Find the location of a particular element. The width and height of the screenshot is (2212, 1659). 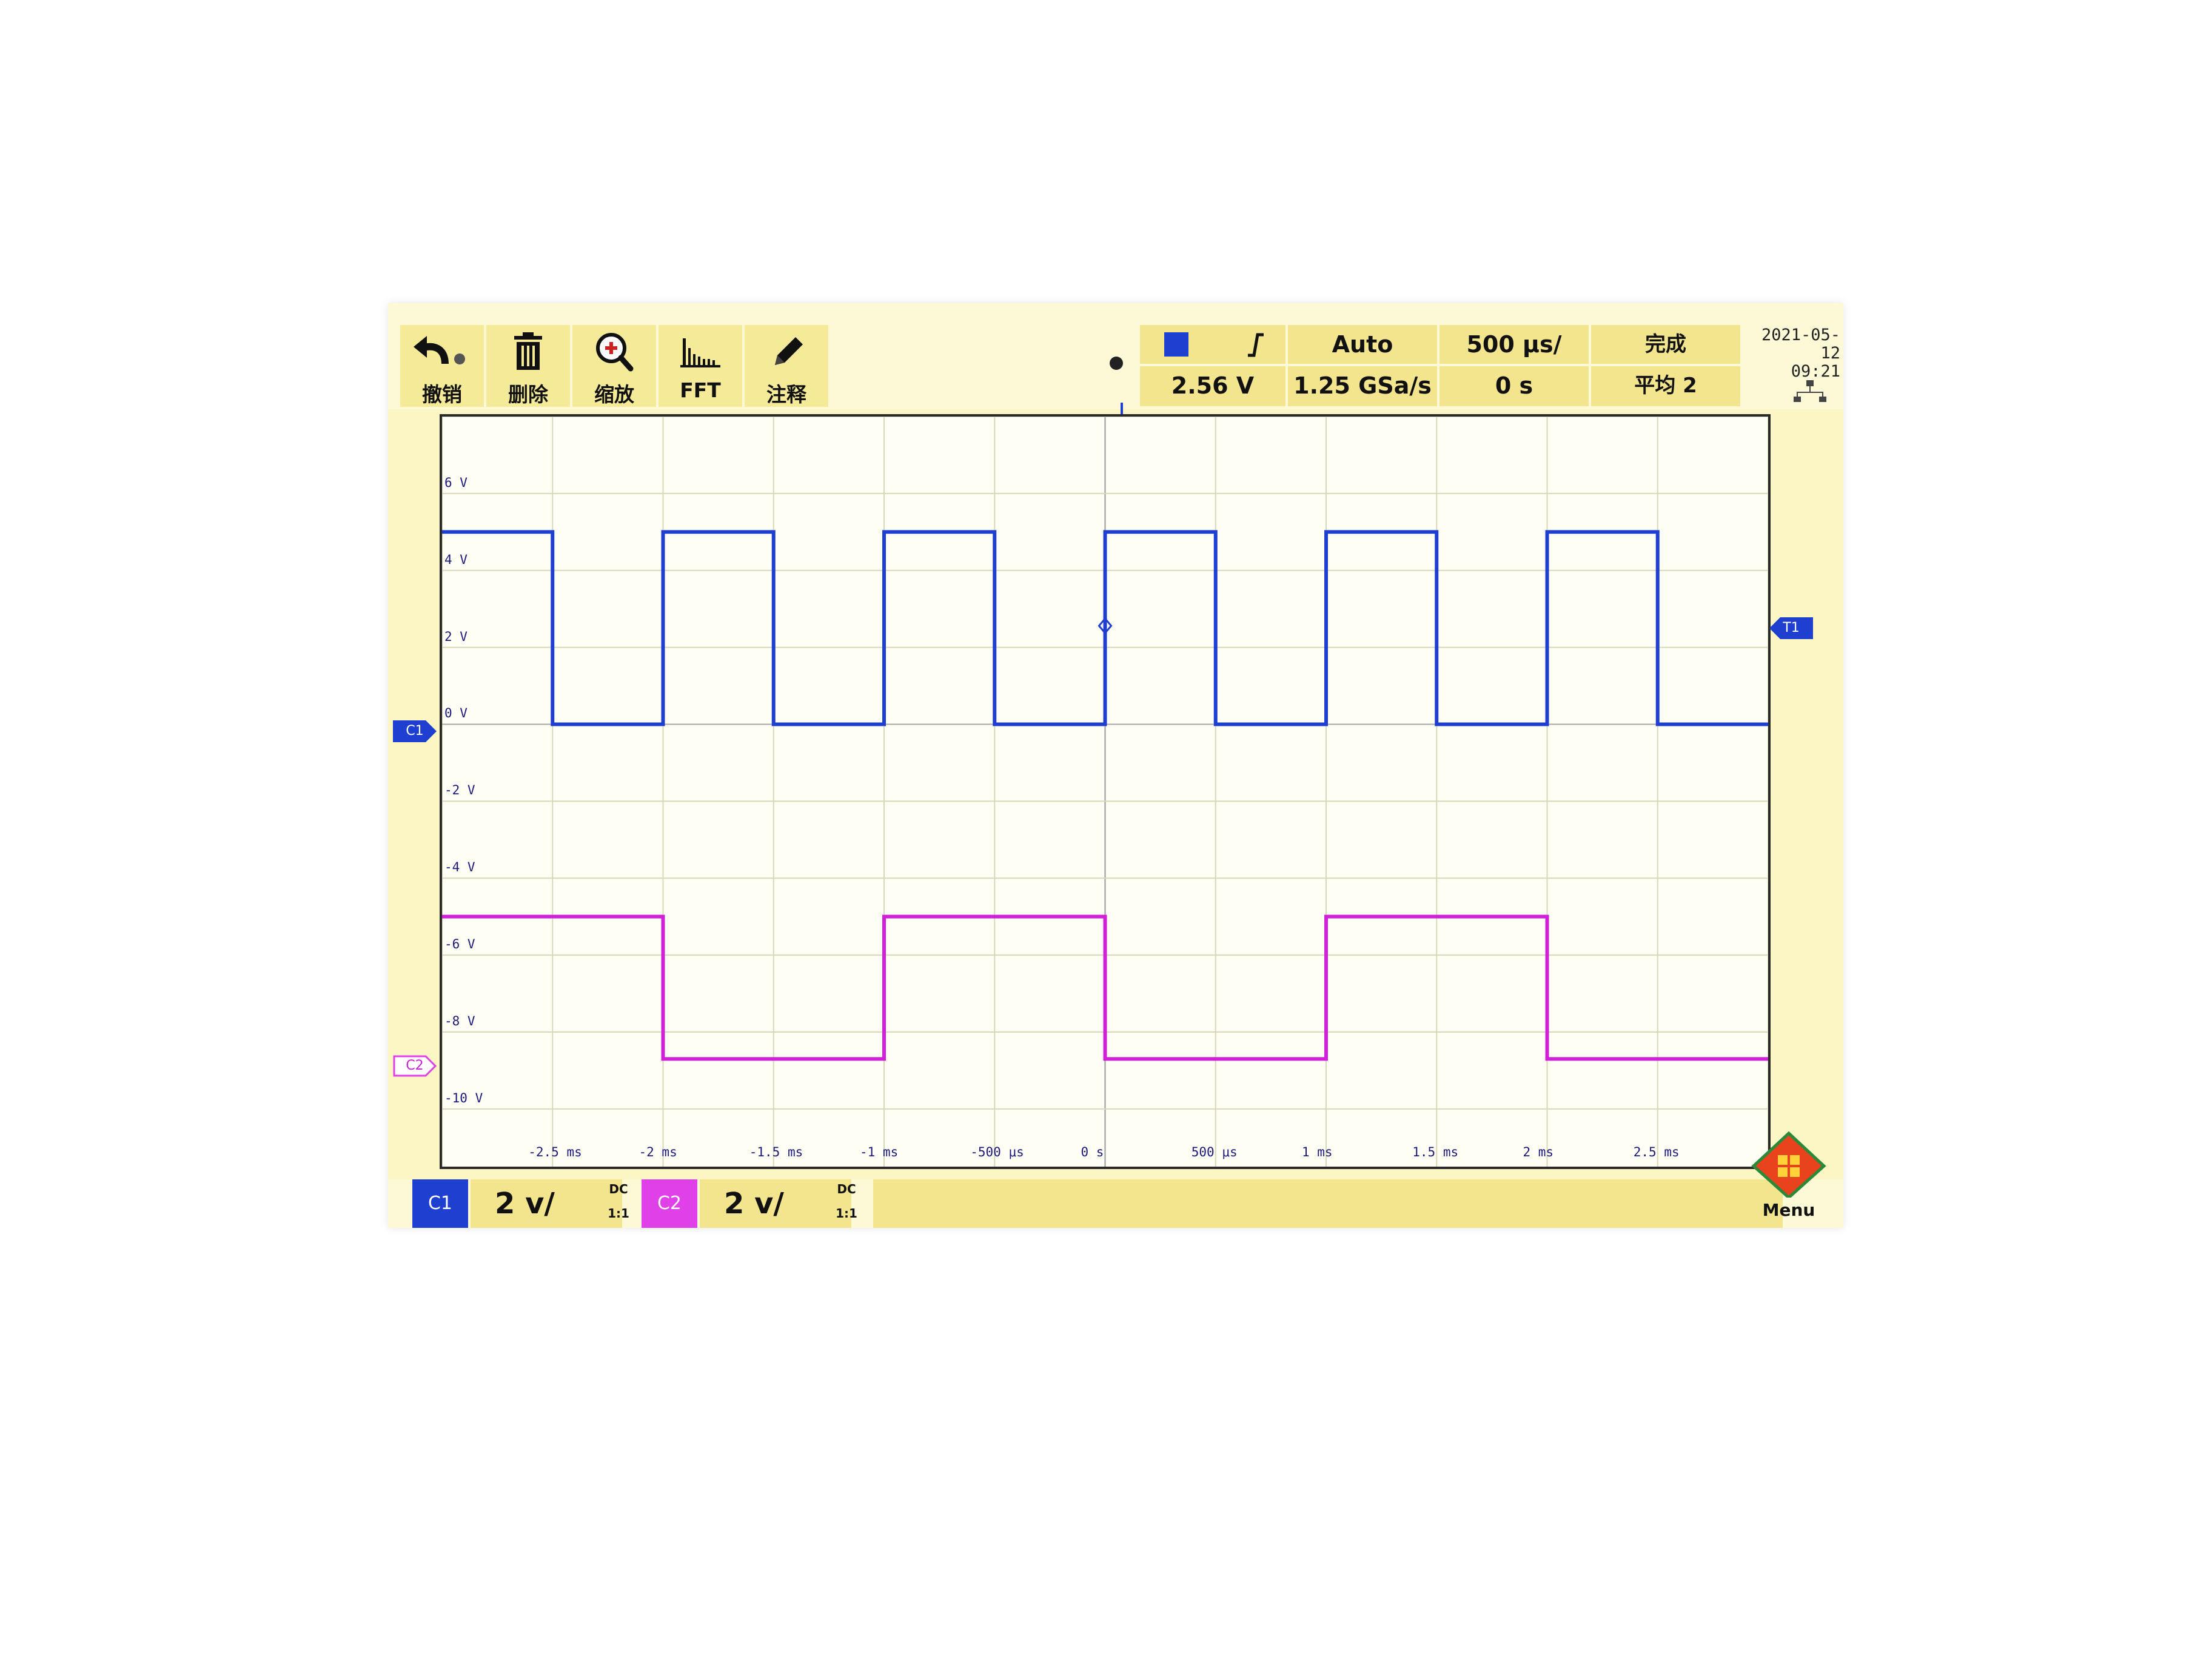

datetime: 2021-05-12 09:21 is located at coordinates (1791, 354).